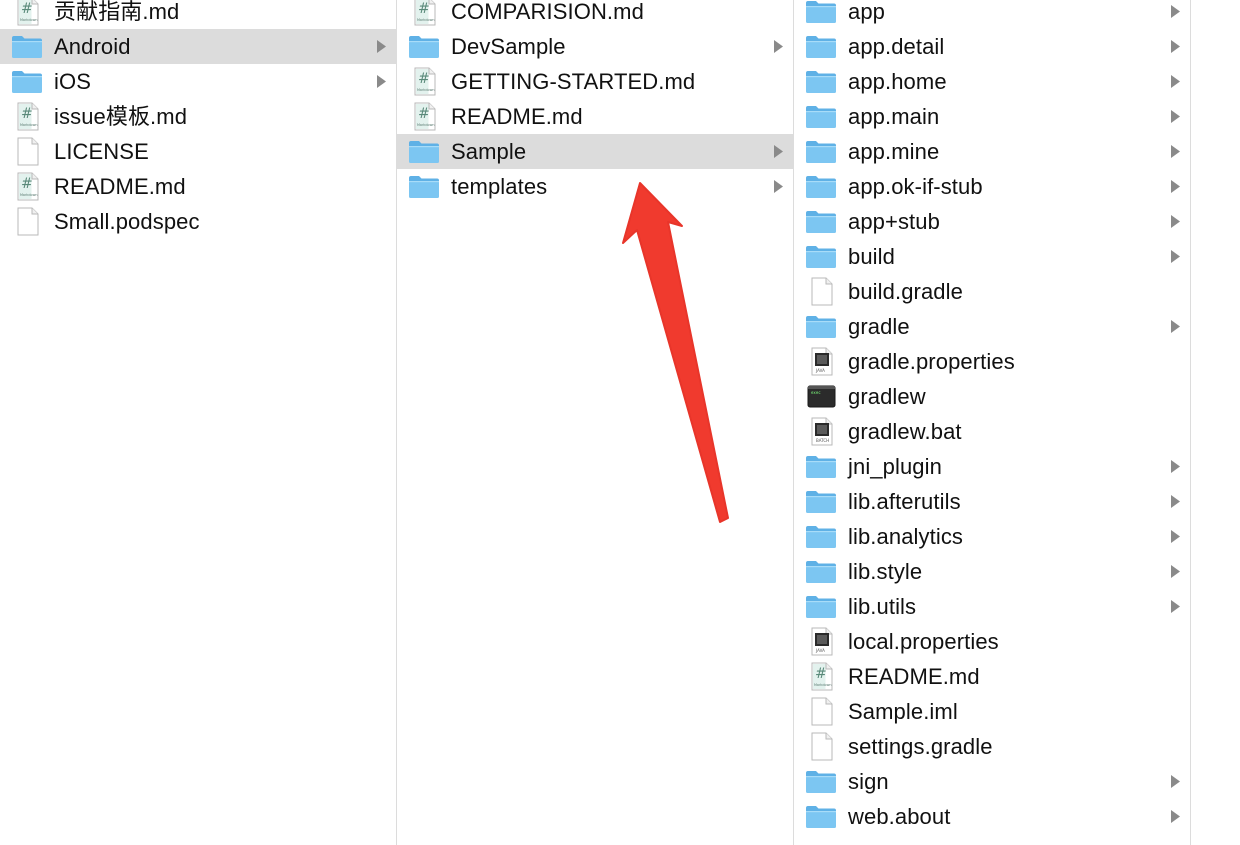  What do you see at coordinates (992, 536) in the screenshot?
I see `folder-row: lib.analytics` at bounding box center [992, 536].